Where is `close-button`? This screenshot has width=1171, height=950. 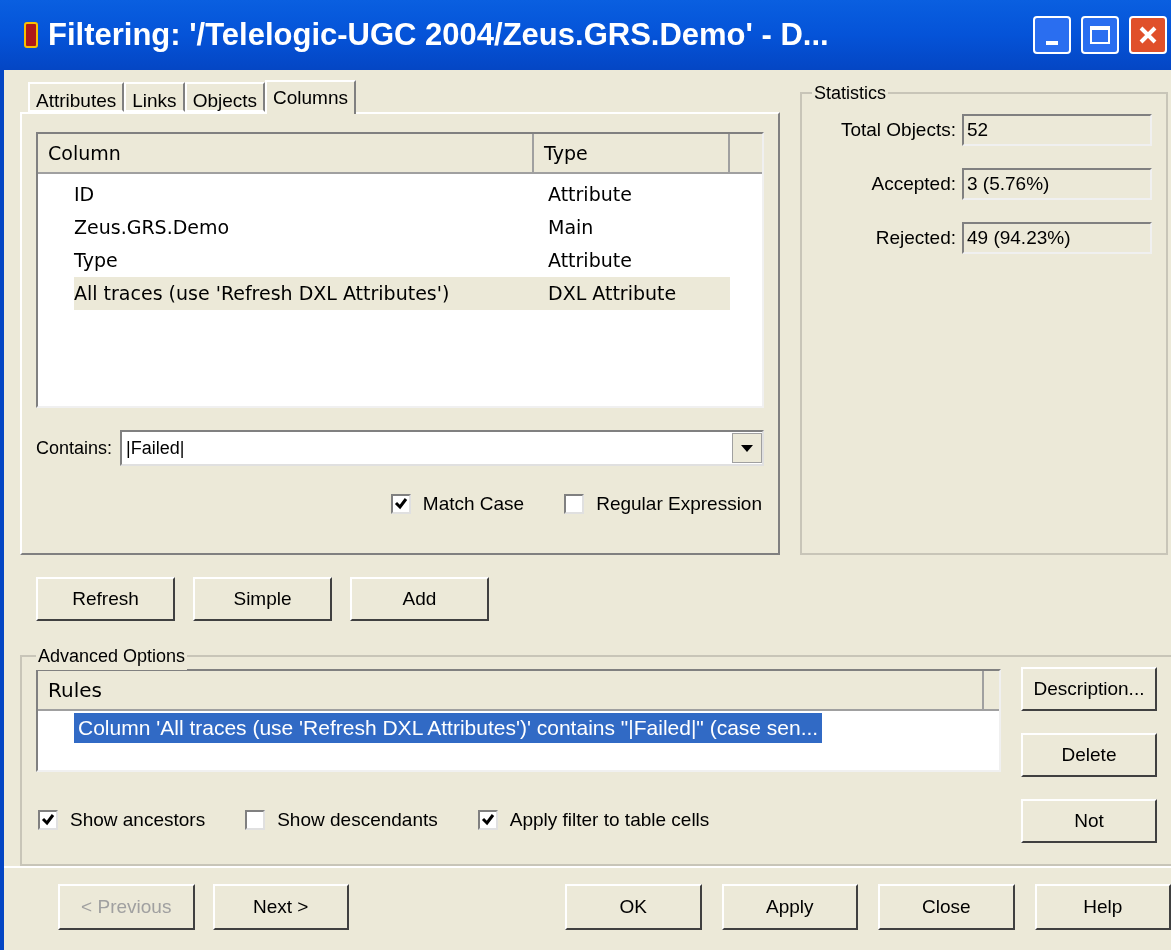
close-button is located at coordinates (1148, 35).